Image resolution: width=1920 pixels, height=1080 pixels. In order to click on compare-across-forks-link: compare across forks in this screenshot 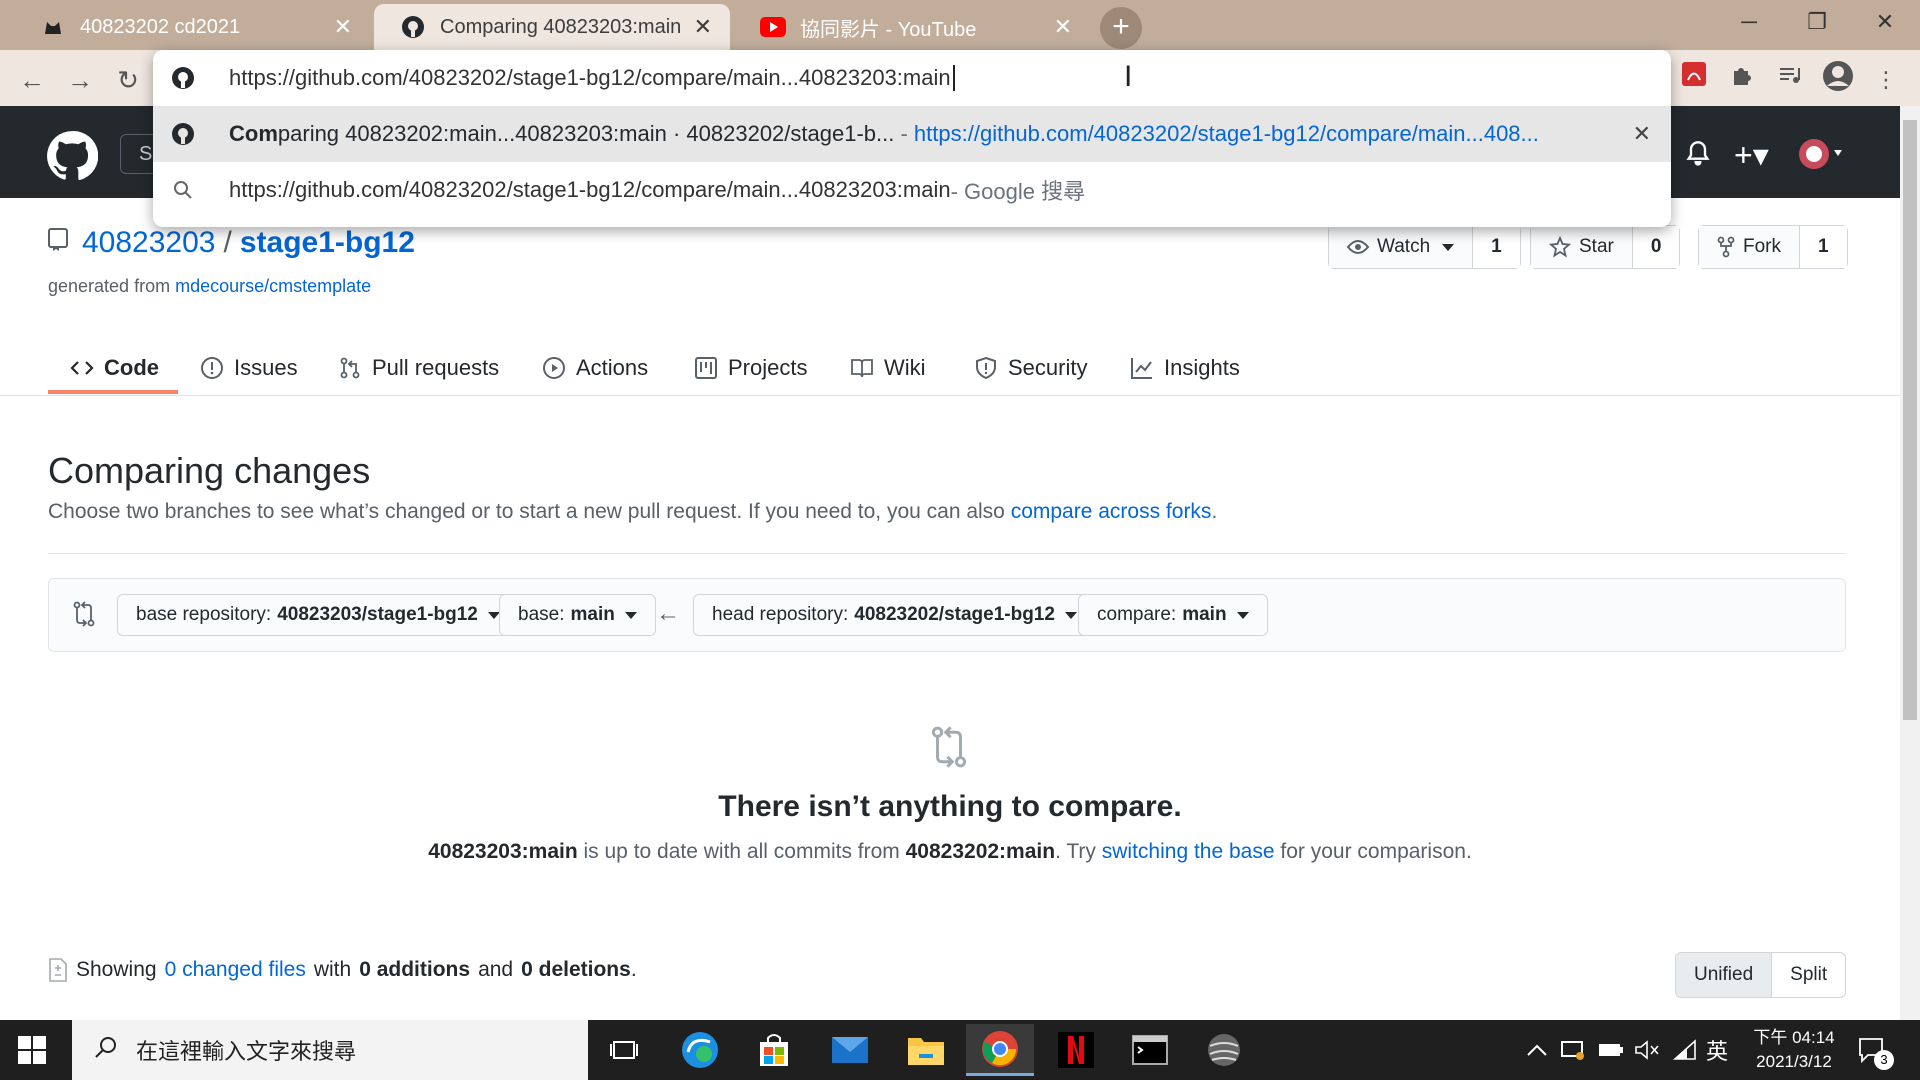, I will do `click(1111, 511)`.